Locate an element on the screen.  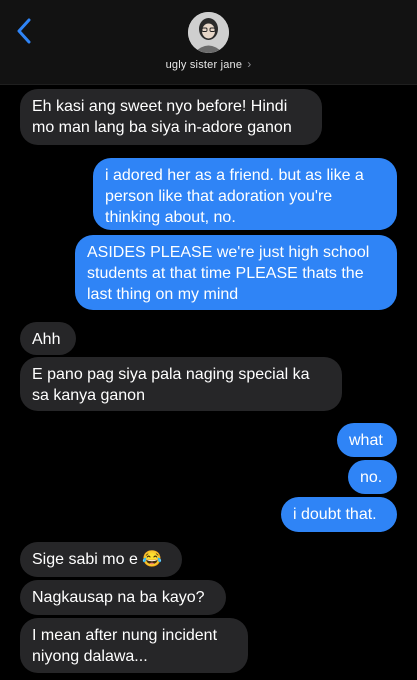
chevron-right-icon: › is located at coordinates (249, 64).